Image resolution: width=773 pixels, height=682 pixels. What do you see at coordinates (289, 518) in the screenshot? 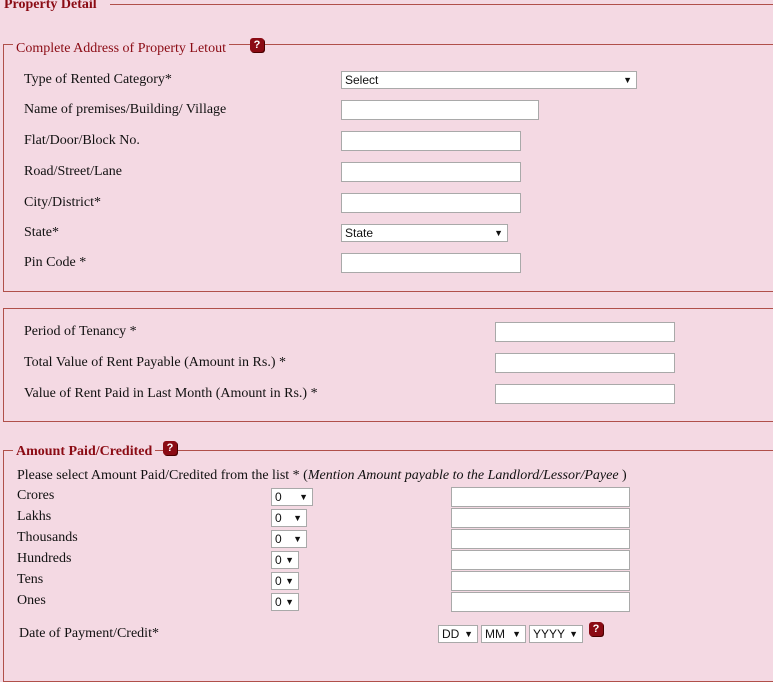
I see `lakhs-select: 0 ▼` at bounding box center [289, 518].